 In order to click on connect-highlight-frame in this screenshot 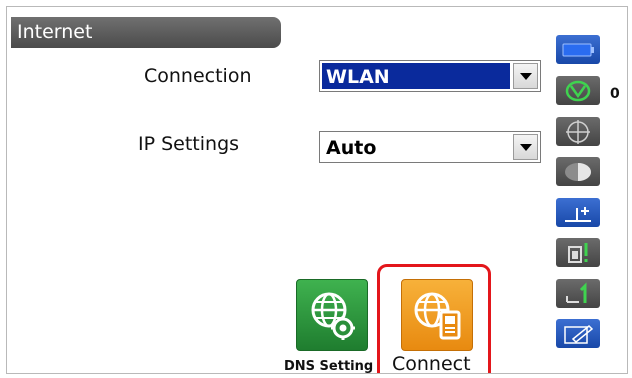, I will do `click(434, 318)`.